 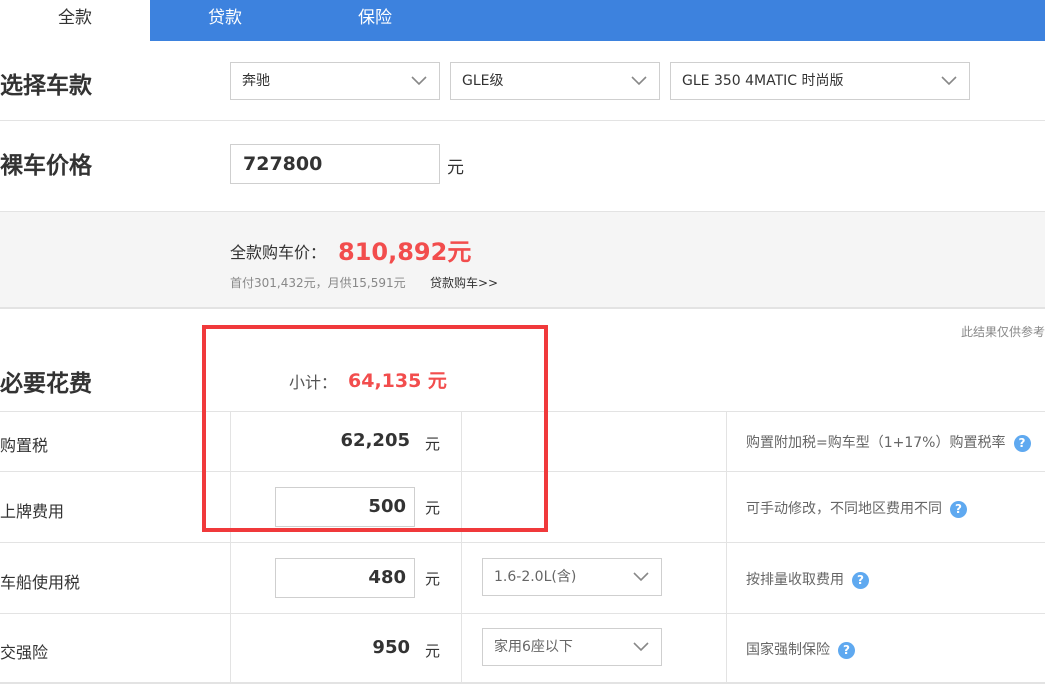 I want to click on brand-select-value: 奔驰, so click(x=256, y=81).